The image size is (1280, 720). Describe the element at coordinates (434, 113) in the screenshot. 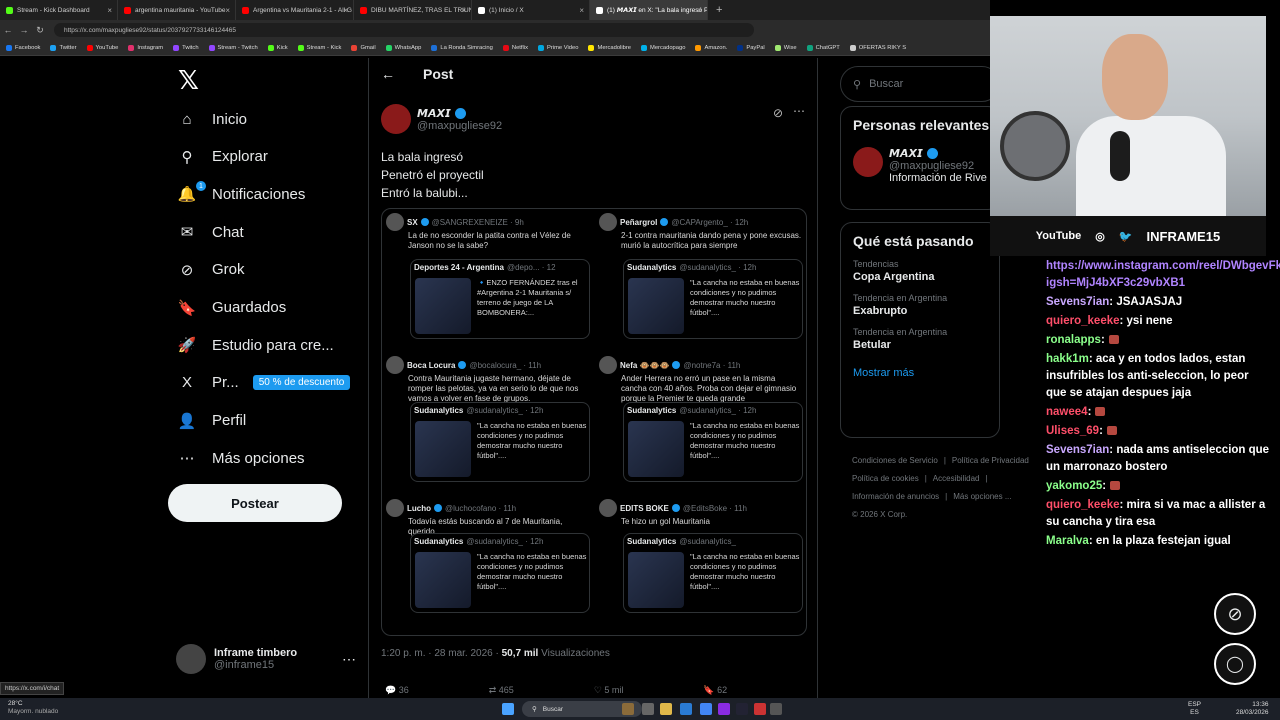

I see `author-name: 𝙈𝘼𝙓𝙄` at that location.